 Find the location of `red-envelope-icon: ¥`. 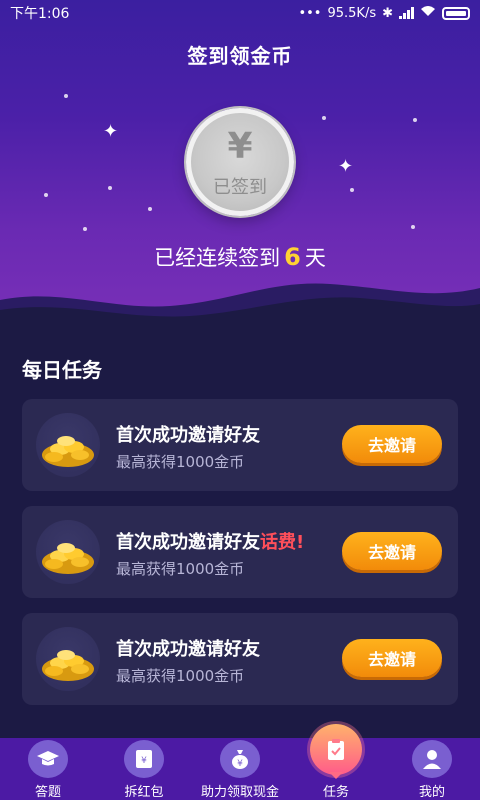

red-envelope-icon: ¥ is located at coordinates (144, 759).